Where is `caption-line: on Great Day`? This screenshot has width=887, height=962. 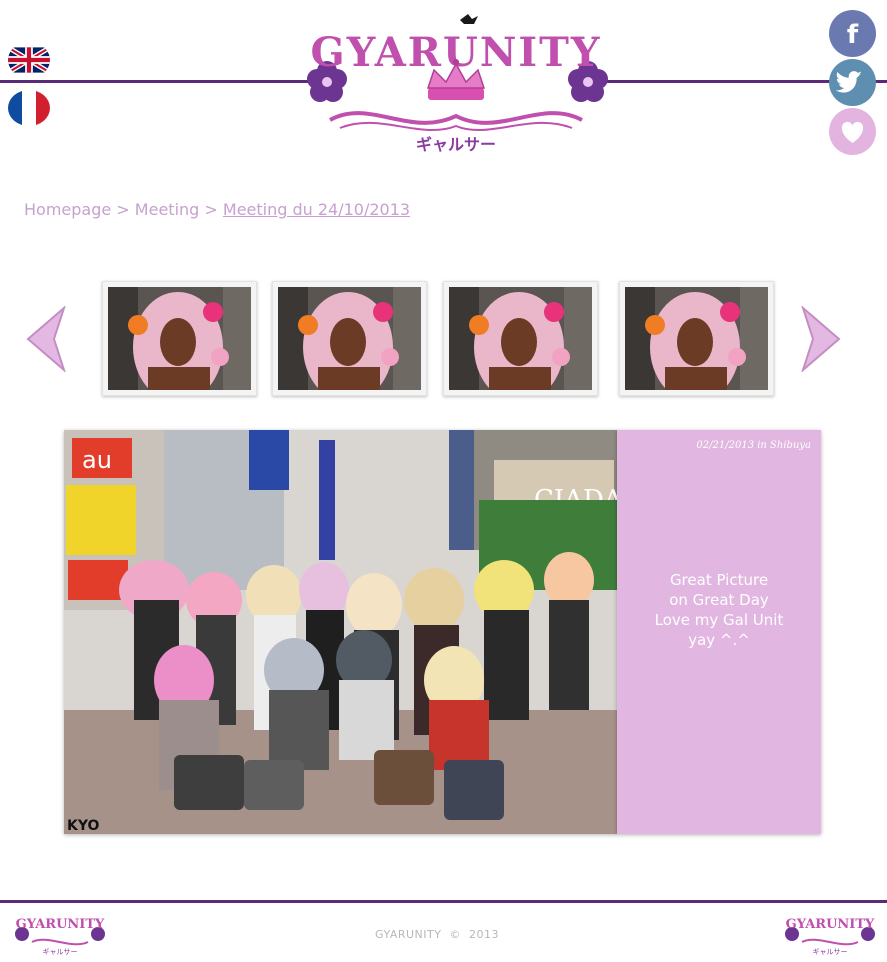 caption-line: on Great Day is located at coordinates (719, 600).